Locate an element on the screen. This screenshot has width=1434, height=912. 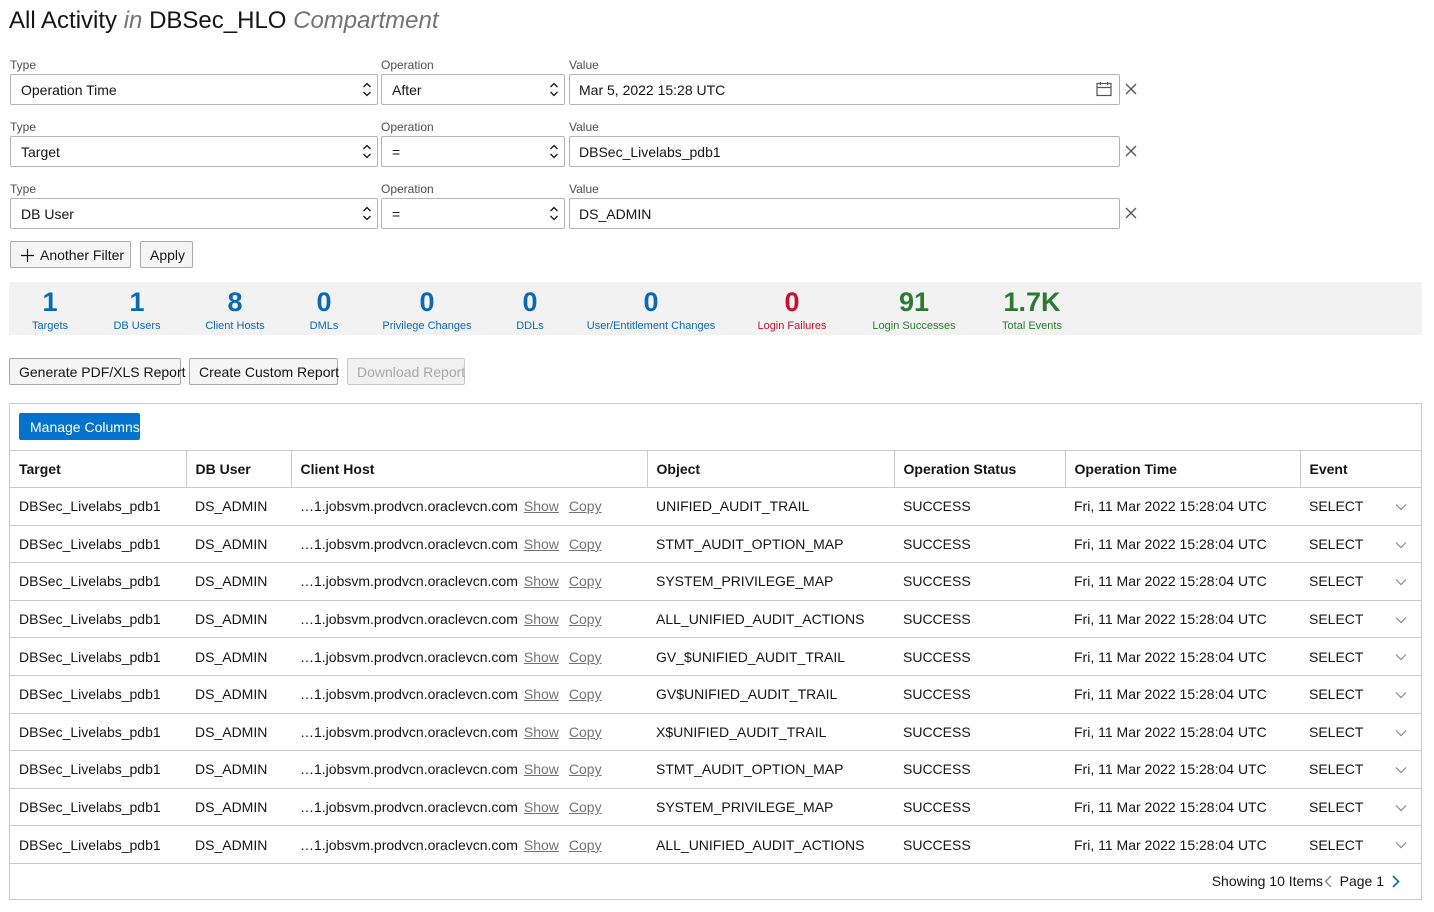
table-footer: Showing 10 Items Page 1 is located at coordinates (1221, 880).